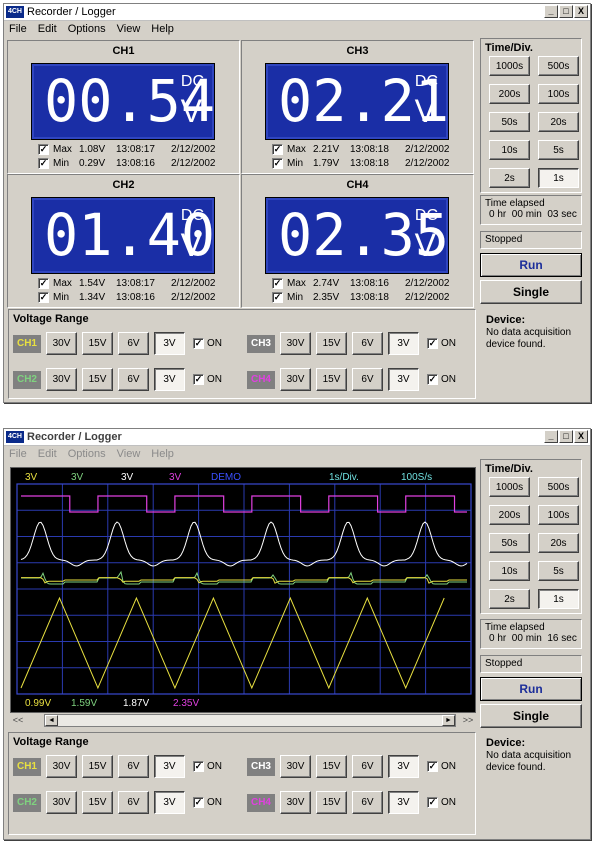  I want to click on horizontal-scrollbar: << ◄ ► >>, so click(243, 720).